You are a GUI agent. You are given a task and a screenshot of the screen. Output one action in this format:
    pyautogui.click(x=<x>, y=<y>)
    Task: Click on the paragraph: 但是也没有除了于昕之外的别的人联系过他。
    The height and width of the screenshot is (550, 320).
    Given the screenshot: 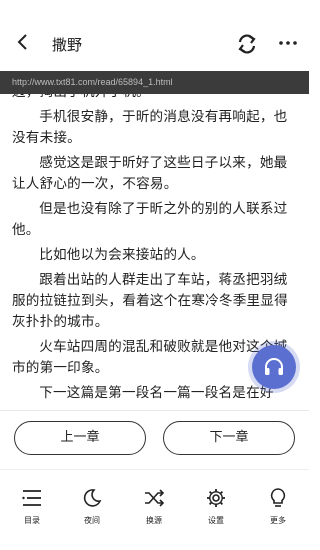 What is the action you would take?
    pyautogui.click(x=150, y=219)
    